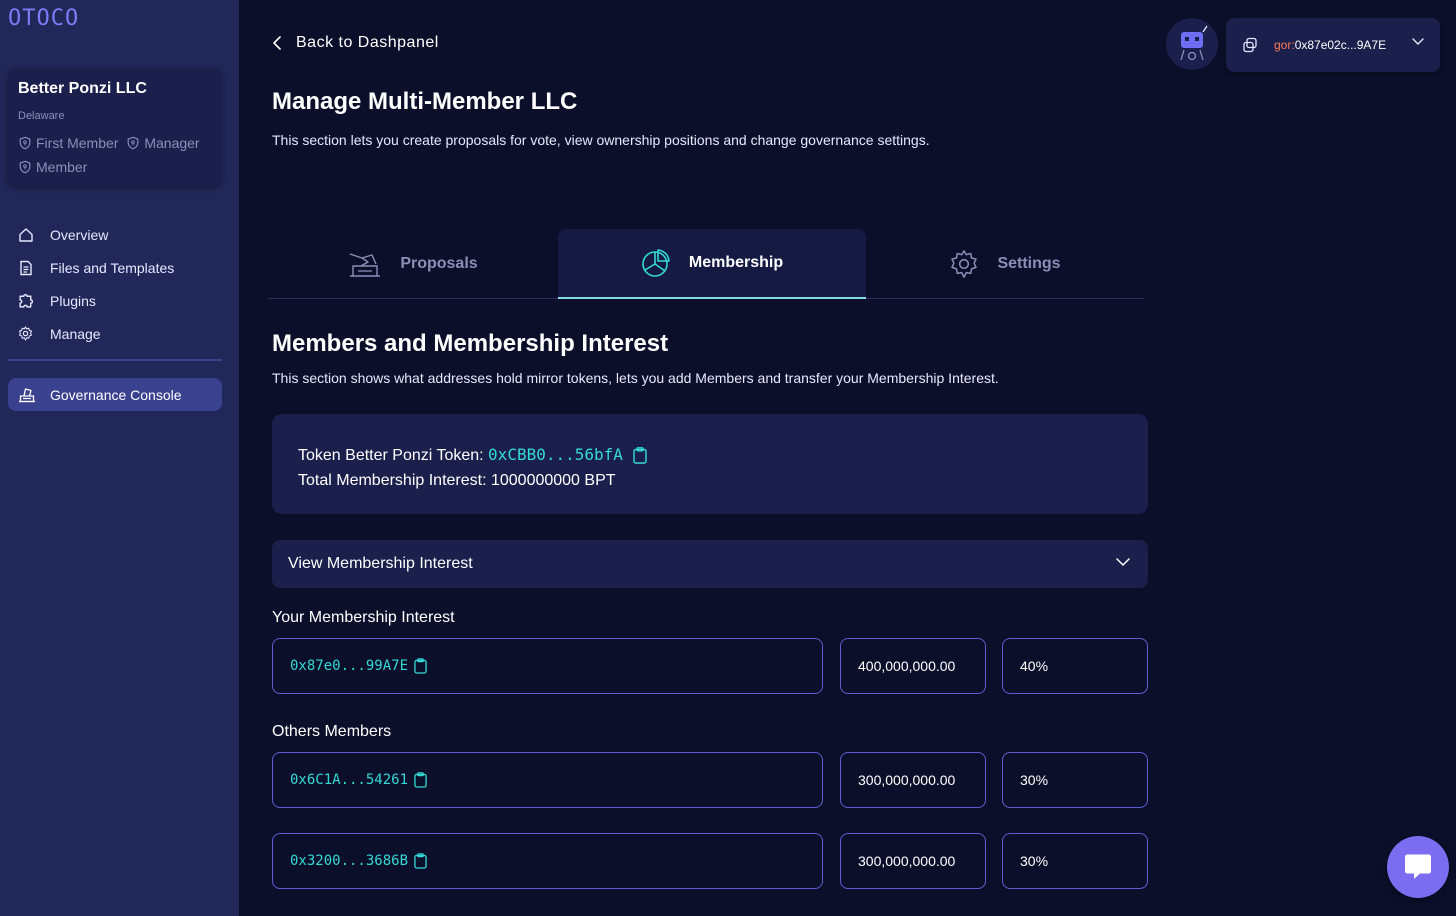  I want to click on tab-label: Settings, so click(1029, 263).